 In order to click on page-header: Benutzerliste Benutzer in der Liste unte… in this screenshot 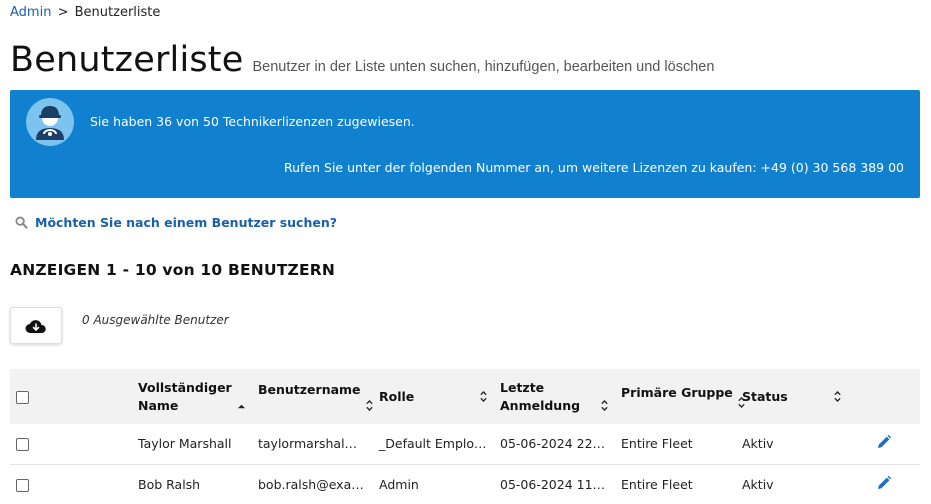, I will do `click(362, 60)`.